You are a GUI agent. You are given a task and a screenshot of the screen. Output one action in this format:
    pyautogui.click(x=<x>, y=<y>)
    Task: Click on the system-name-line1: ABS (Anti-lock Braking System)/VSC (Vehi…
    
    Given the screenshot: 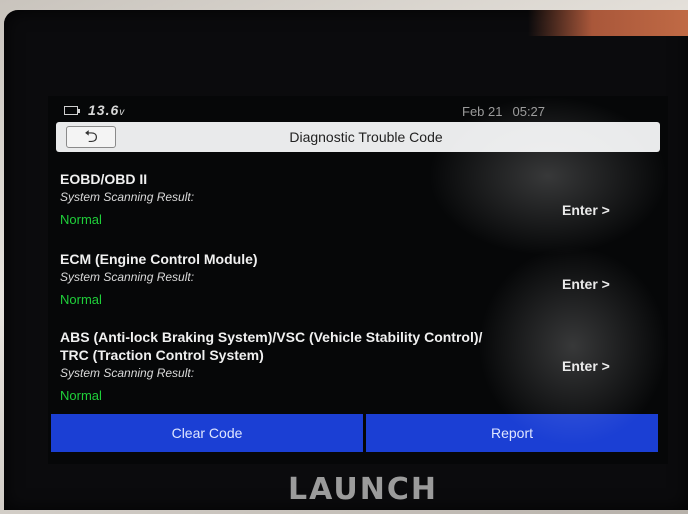 What is the action you would take?
    pyautogui.click(x=271, y=337)
    